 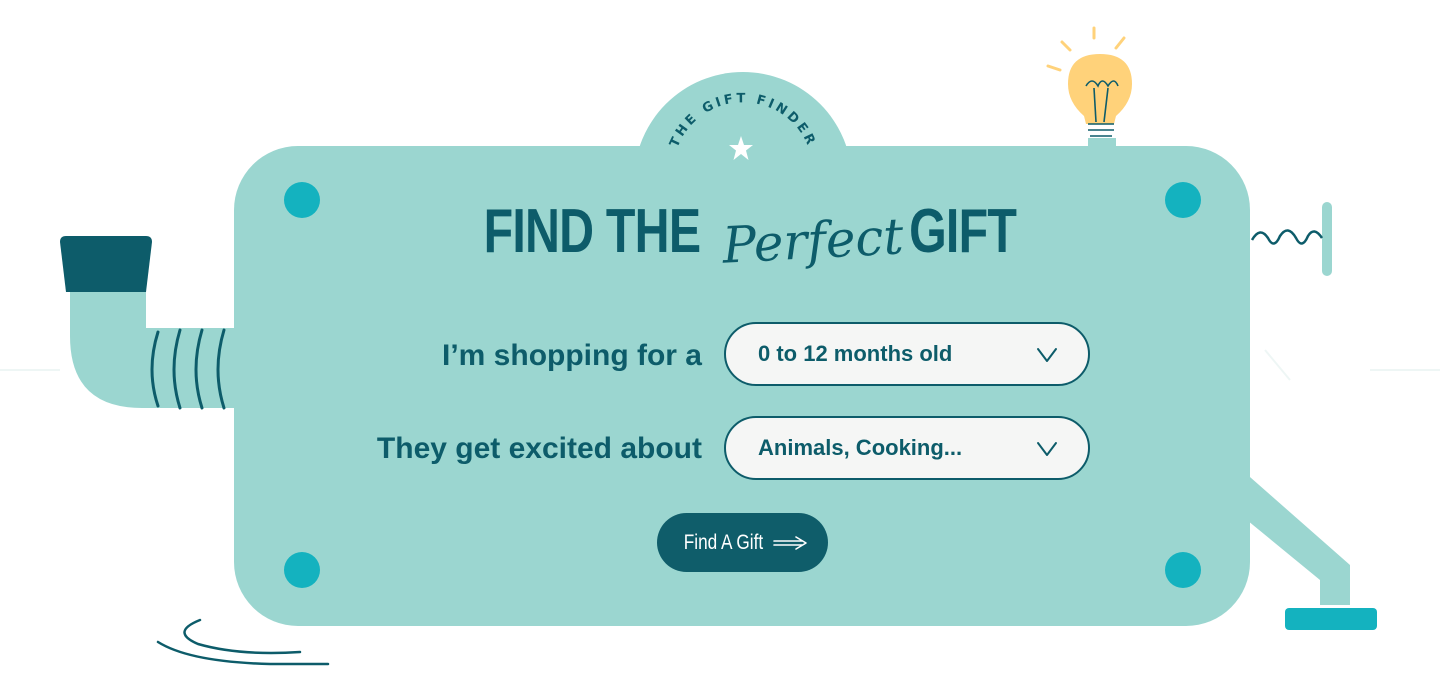 I want to click on funnel-pipe, so click(x=155, y=323).